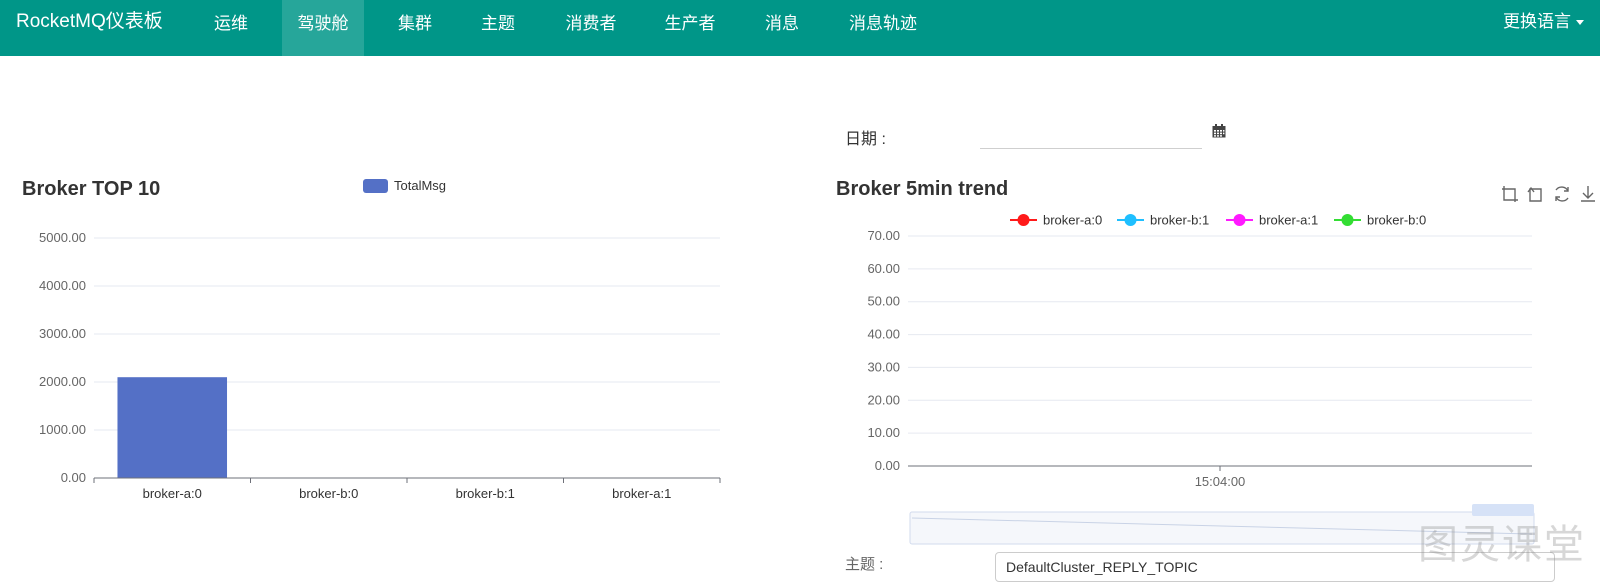  I want to click on datazoom-slider, so click(1222, 524).